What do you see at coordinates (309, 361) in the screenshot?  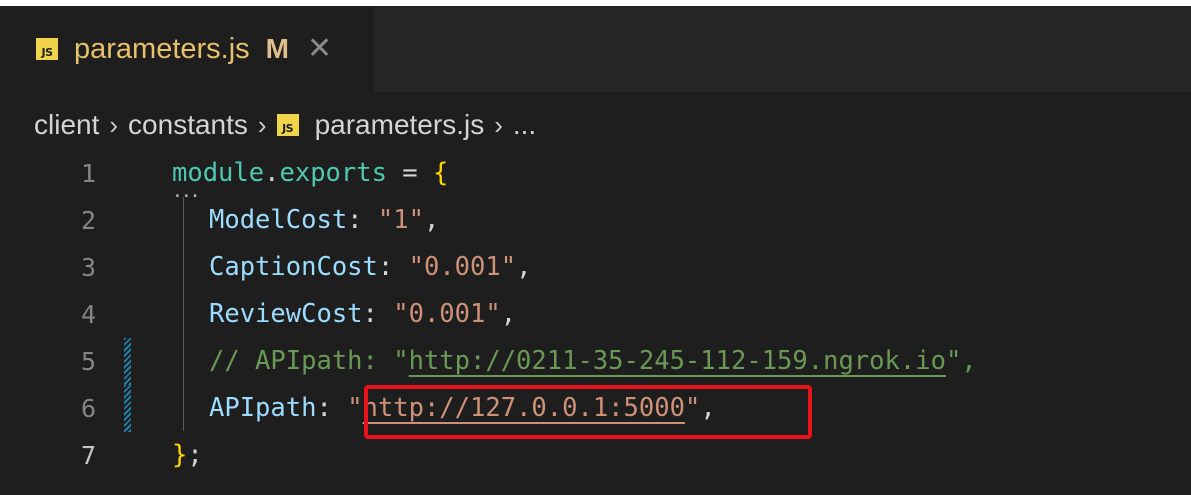 I see `token-comment-prefix: // APIpath: "` at bounding box center [309, 361].